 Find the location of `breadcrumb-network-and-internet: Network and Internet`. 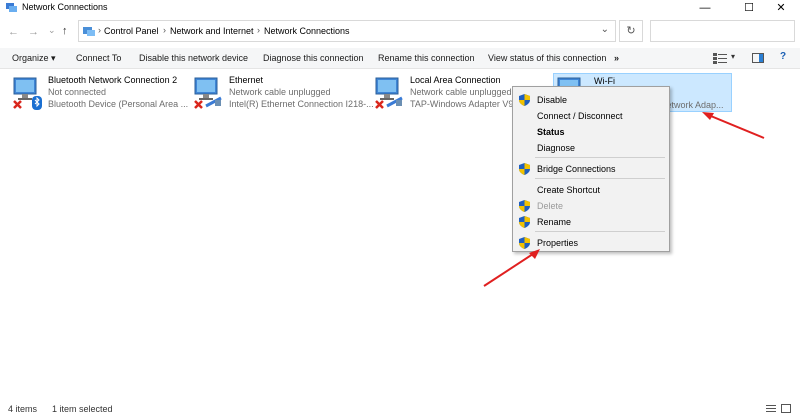

breadcrumb-network-and-internet: Network and Internet is located at coordinates (212, 31).